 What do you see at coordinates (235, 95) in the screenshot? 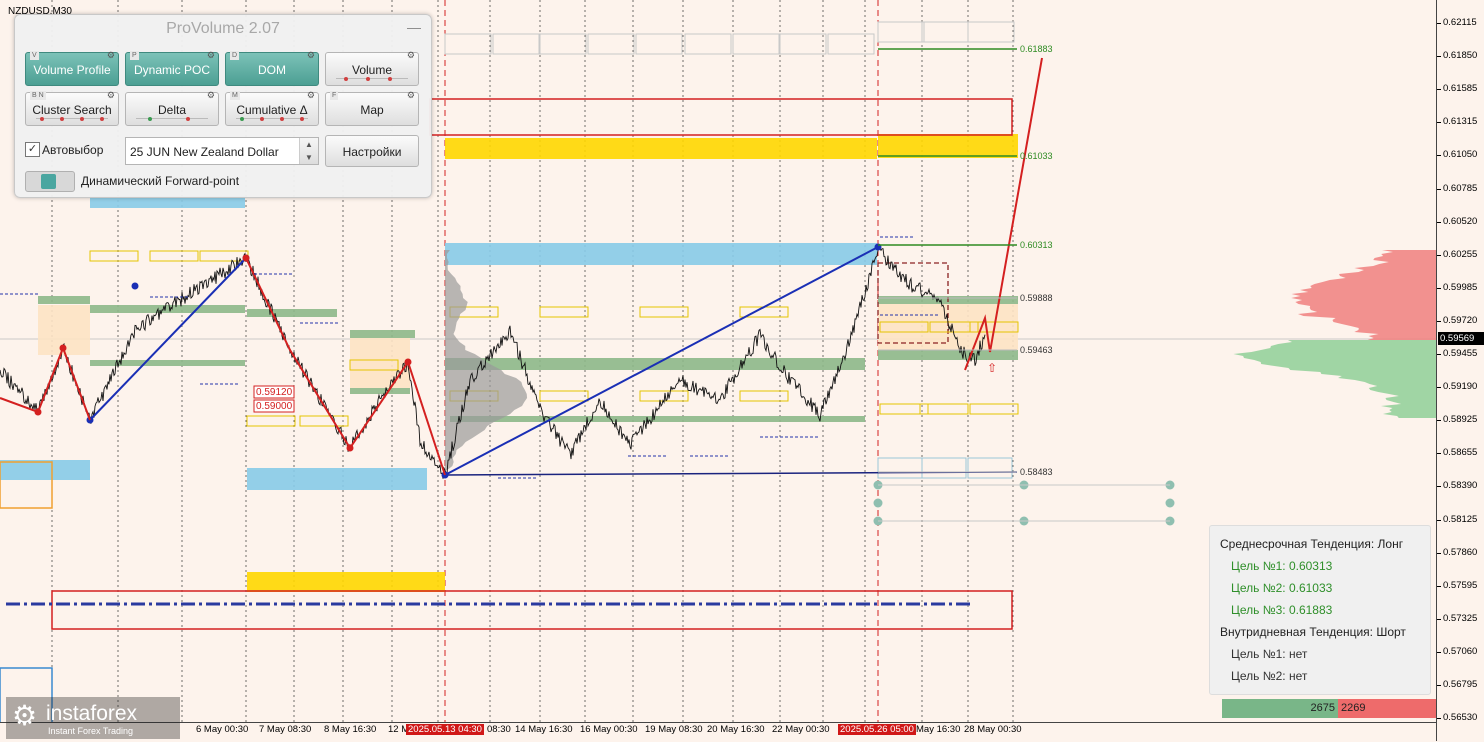
I see `hotkey-badge: M` at bounding box center [235, 95].